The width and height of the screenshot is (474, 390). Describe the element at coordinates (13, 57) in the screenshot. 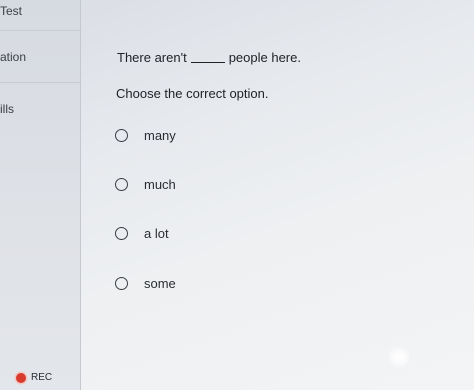

I see `sidebar-item-ation: ation` at that location.